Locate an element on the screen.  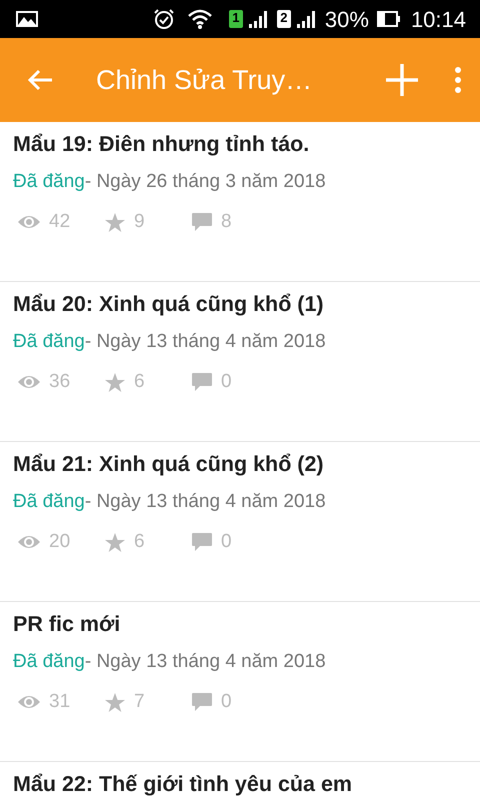
view-count: 31 is located at coordinates (59, 702).